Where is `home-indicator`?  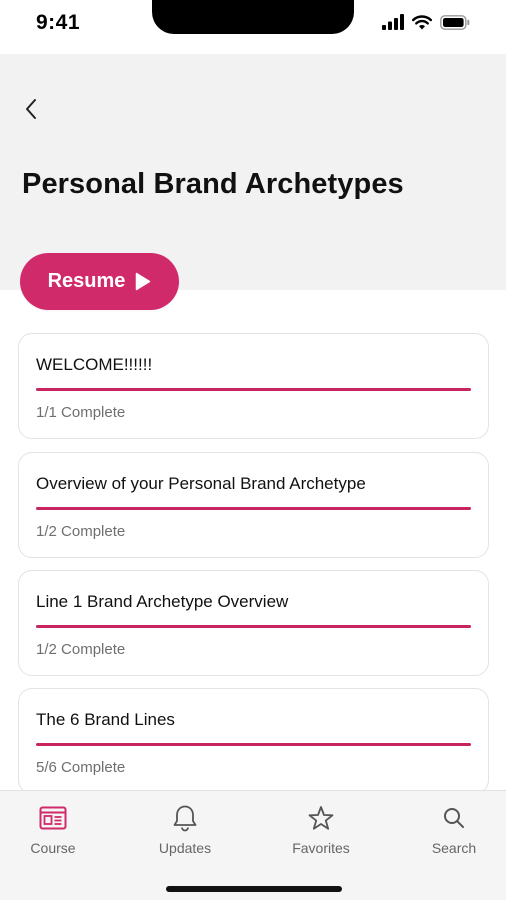
home-indicator is located at coordinates (254, 889).